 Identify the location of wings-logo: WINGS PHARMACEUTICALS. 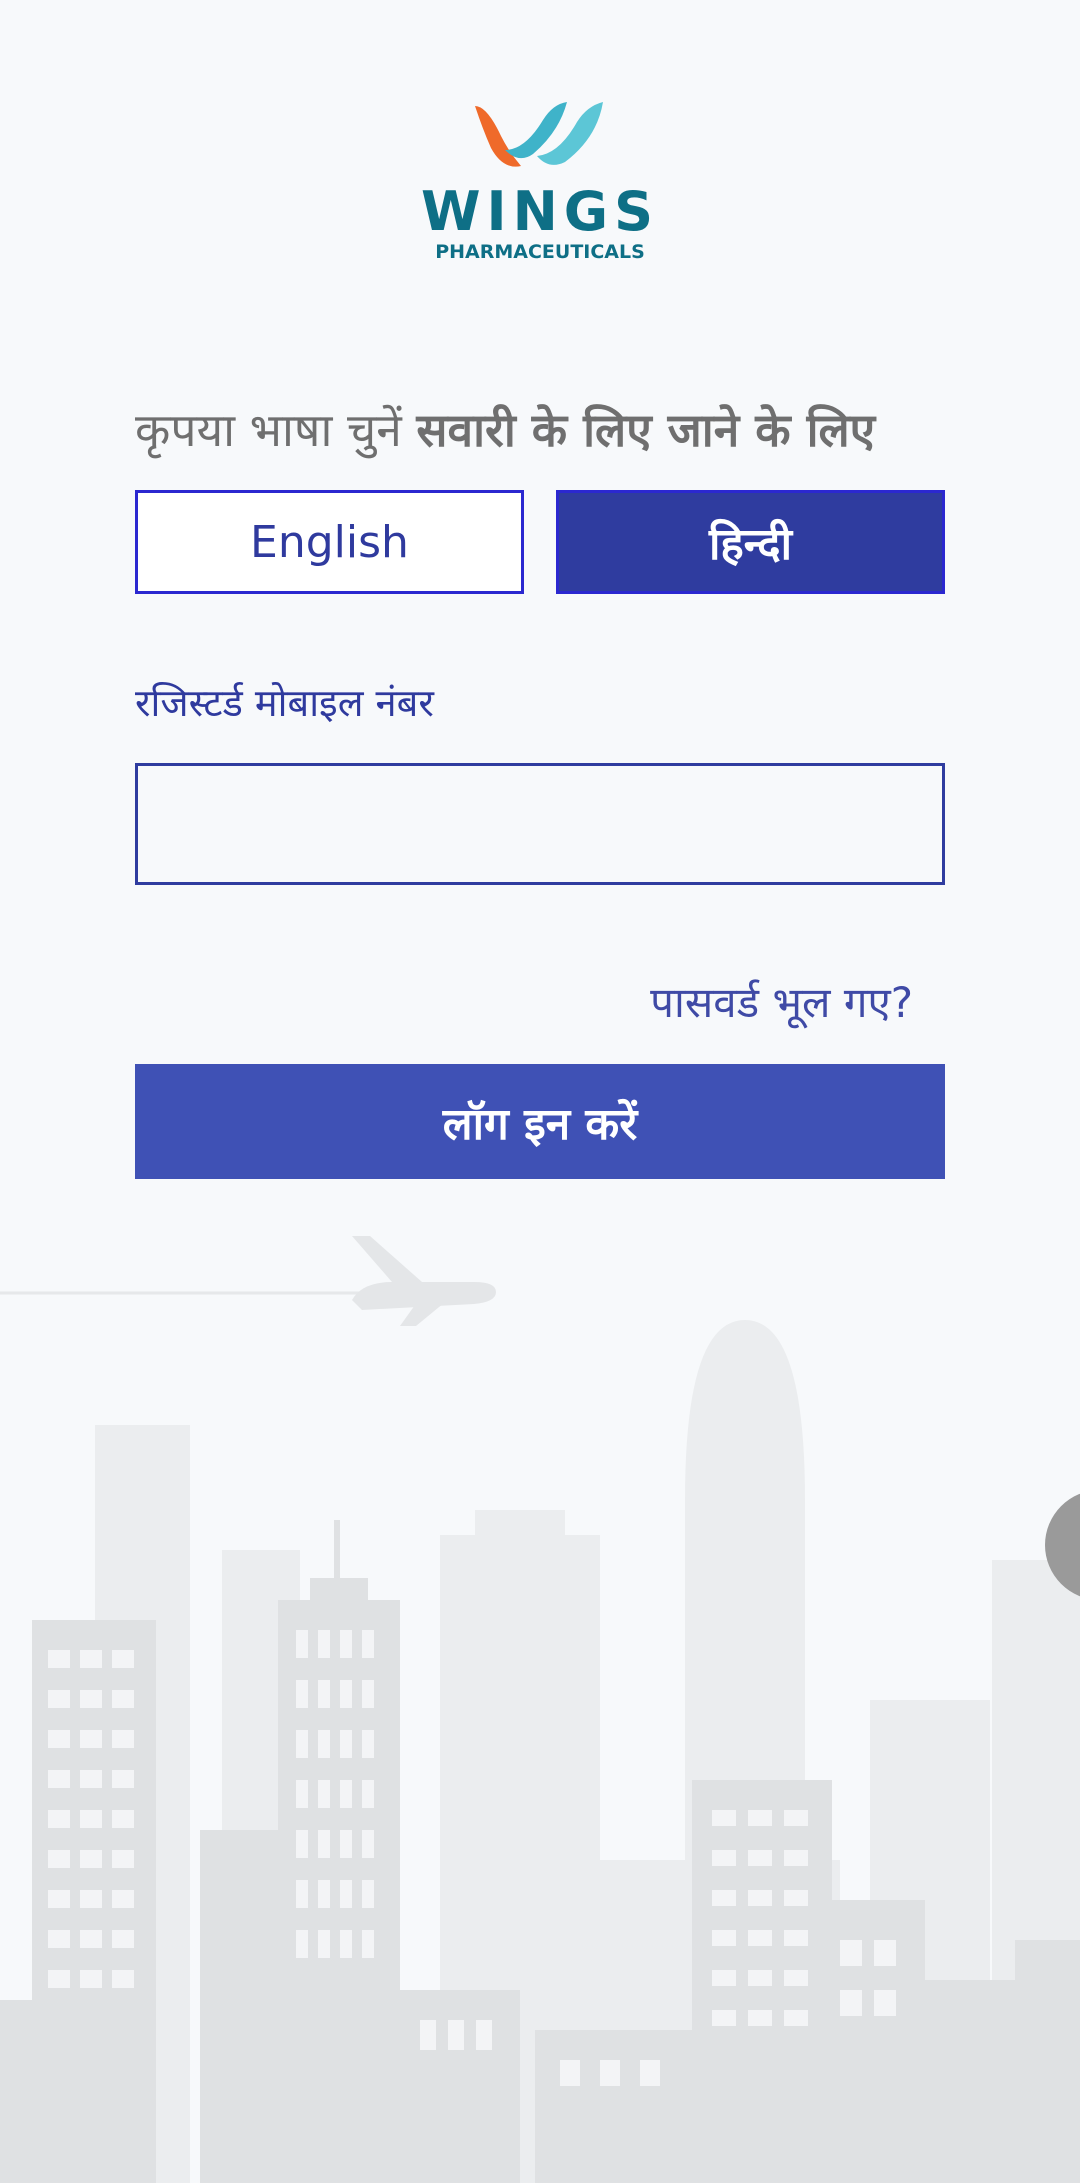
(540, 185).